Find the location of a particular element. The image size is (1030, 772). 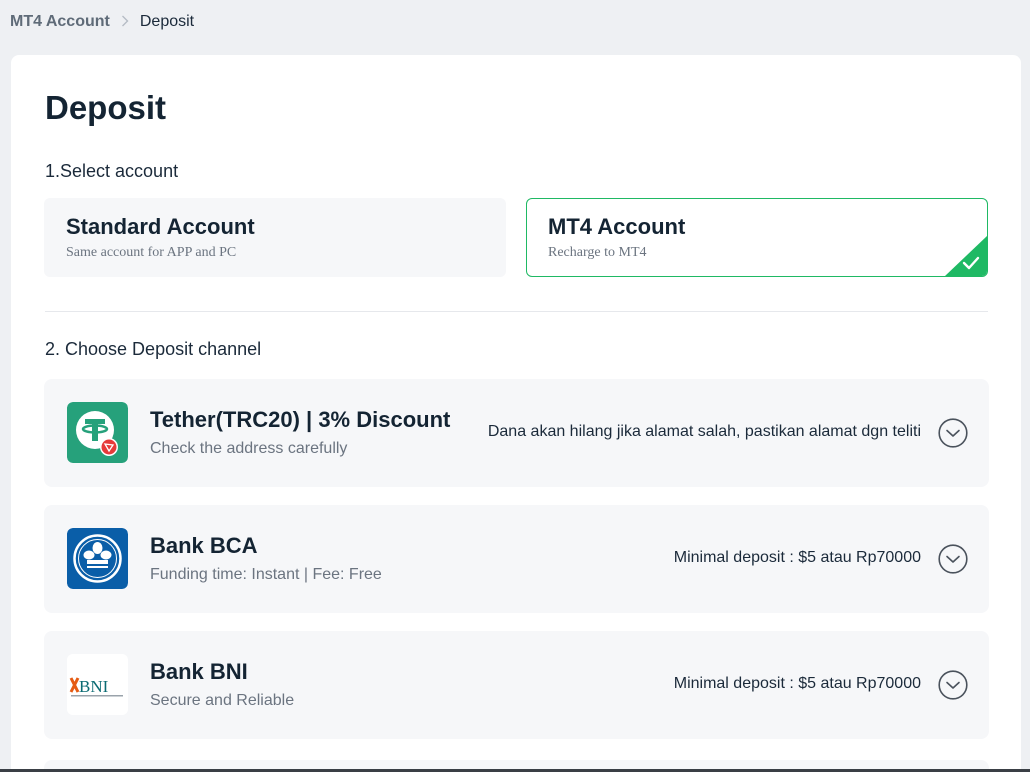

selected-check-icon is located at coordinates (966, 256).